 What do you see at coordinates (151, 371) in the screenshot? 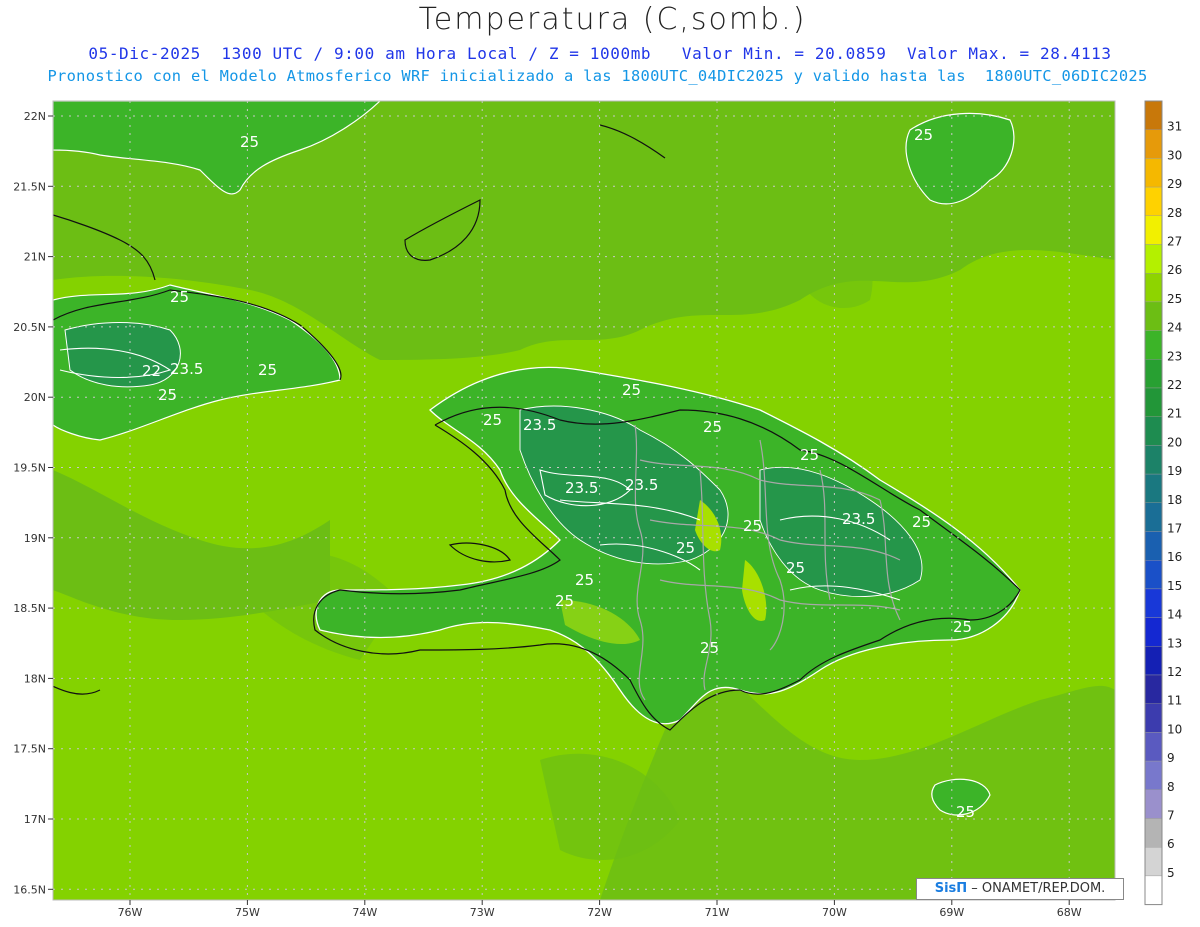
I see `contour-label: 22` at bounding box center [151, 371].